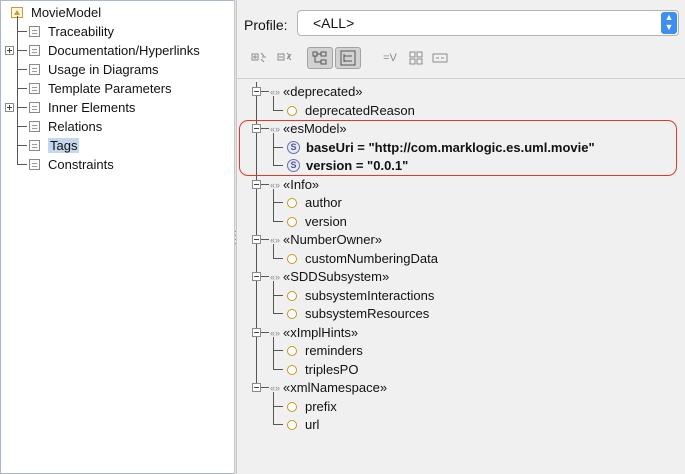 The width and height of the screenshot is (685, 474). I want to click on tag-value-text: version = "0.0.1", so click(357, 165).